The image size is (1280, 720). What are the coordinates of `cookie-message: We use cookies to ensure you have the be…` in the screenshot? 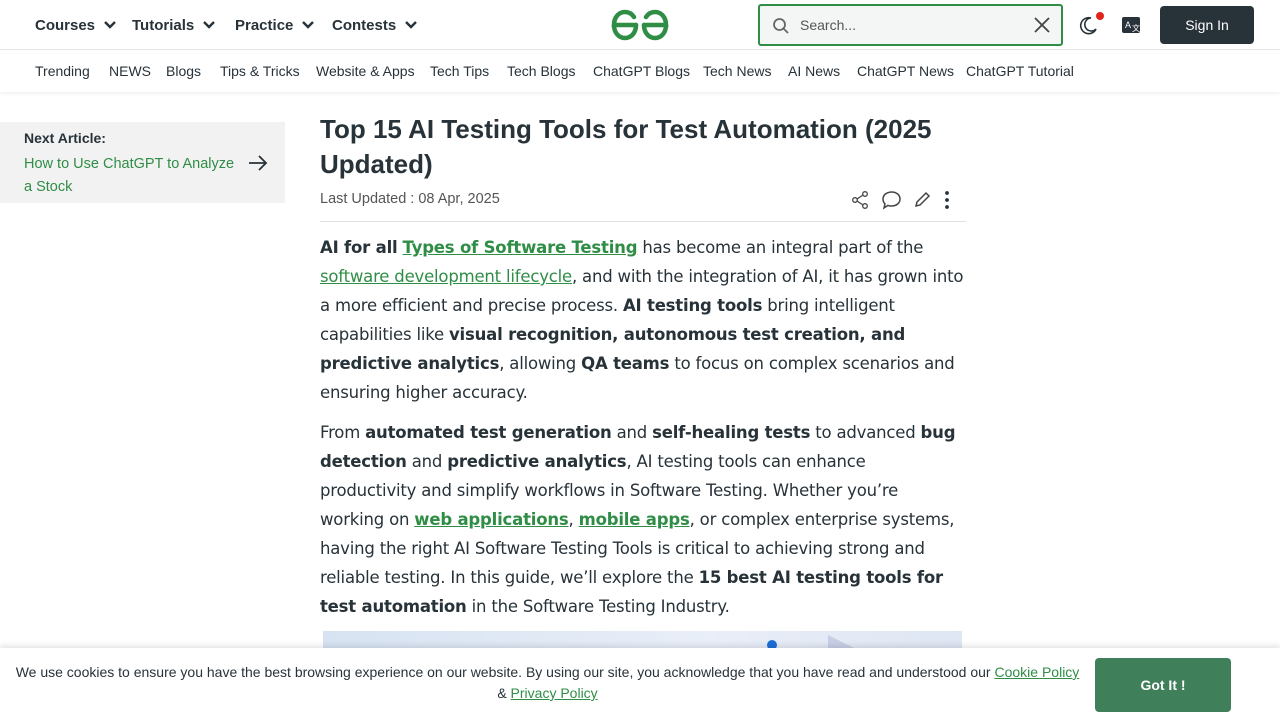 It's located at (547, 683).